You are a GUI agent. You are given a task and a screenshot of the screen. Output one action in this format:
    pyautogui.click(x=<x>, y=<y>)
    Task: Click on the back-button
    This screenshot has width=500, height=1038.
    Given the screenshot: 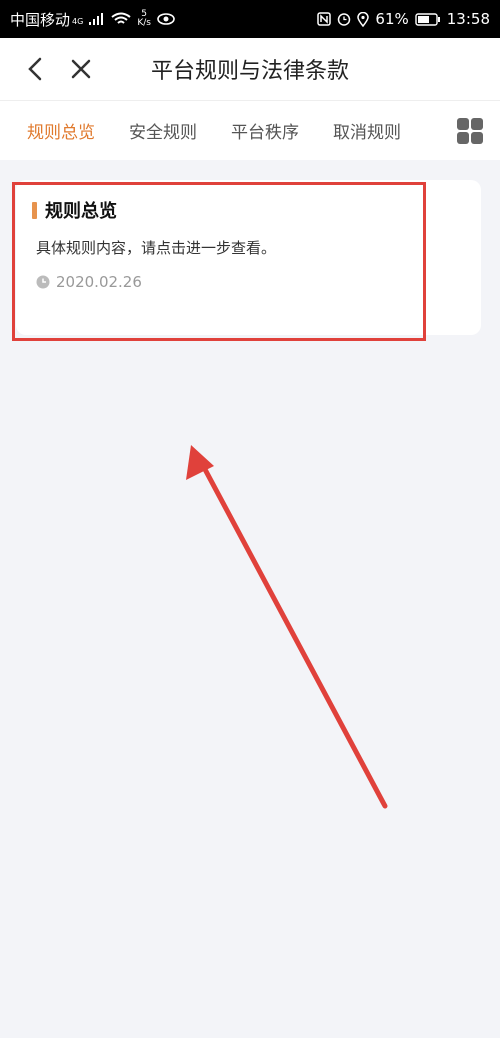 What is the action you would take?
    pyautogui.click(x=35, y=69)
    